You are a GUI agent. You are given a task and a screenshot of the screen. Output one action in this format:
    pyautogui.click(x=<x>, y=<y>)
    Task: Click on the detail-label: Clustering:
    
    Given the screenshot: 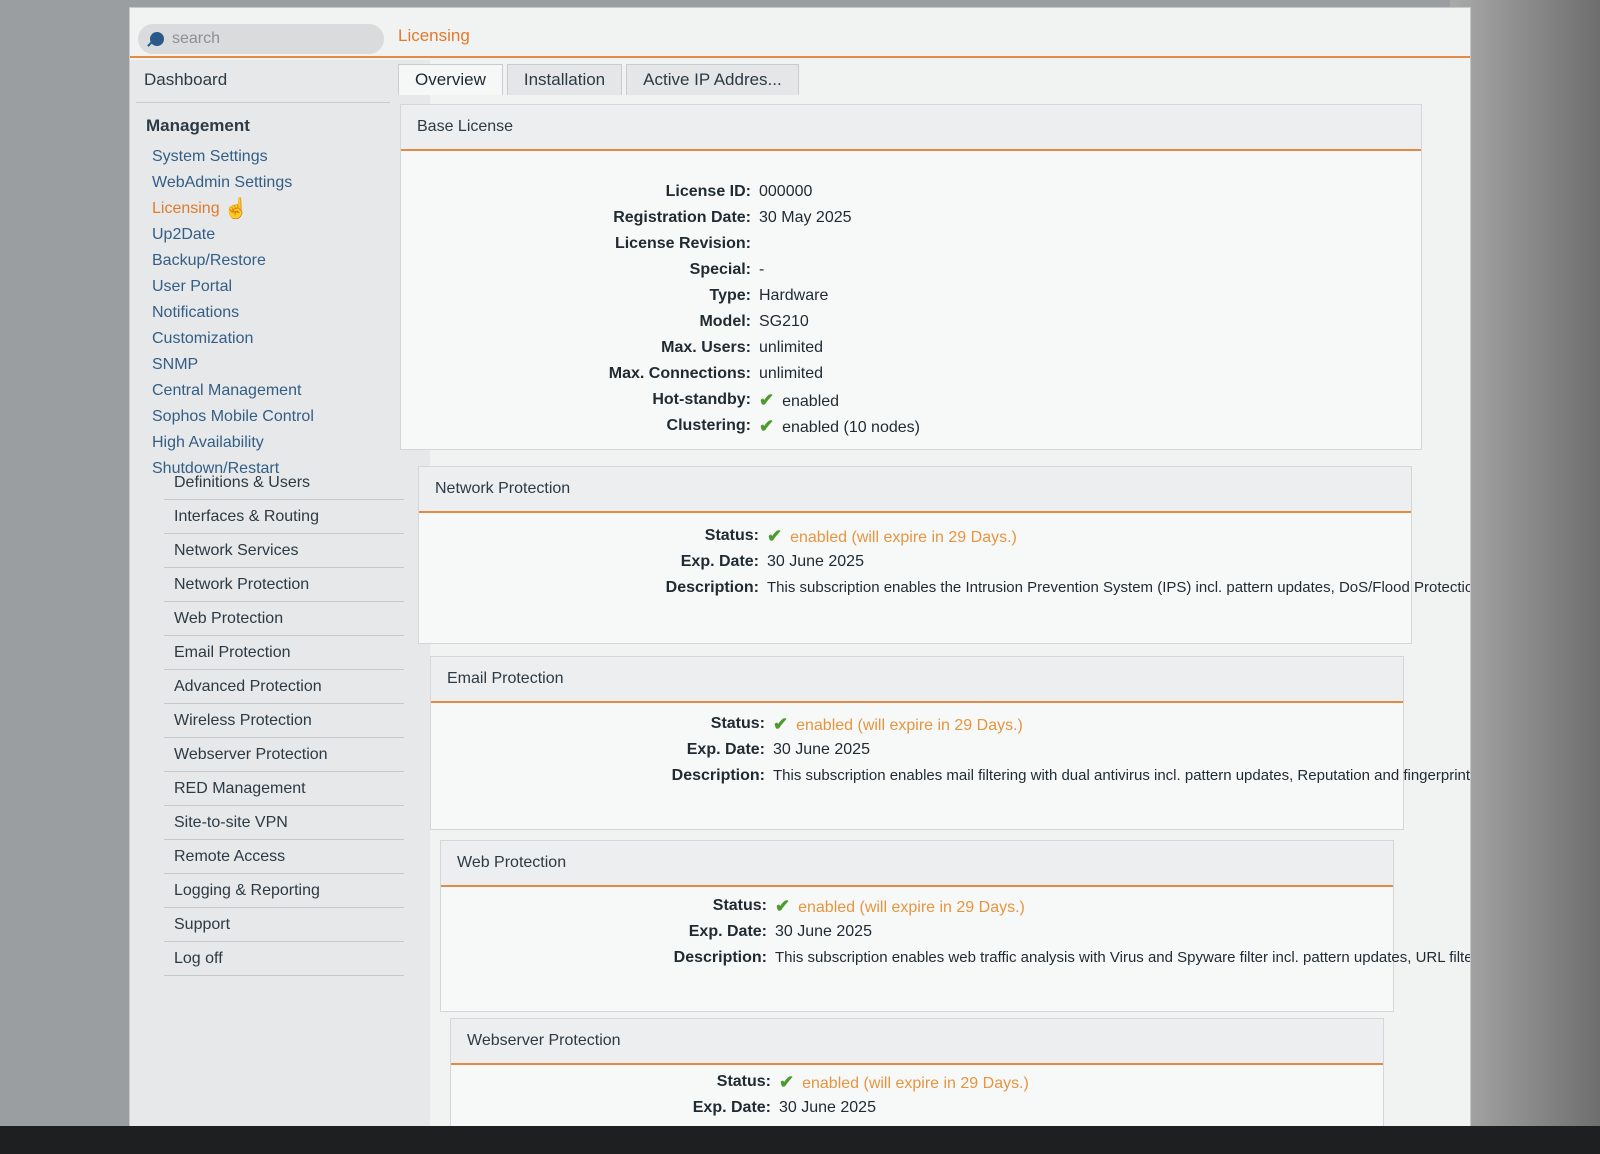 What is the action you would take?
    pyautogui.click(x=708, y=425)
    